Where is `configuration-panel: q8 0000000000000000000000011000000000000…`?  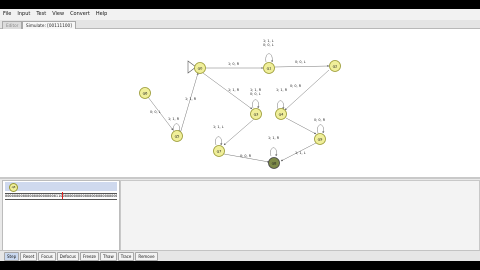
configuration-panel: q8 0000000000000000000000011000000000000… is located at coordinates (61, 215).